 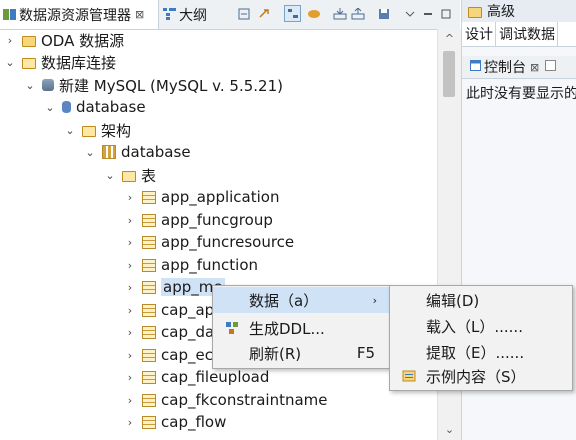 What do you see at coordinates (374, 300) in the screenshot?
I see `submenu-arrow-icon: ›` at bounding box center [374, 300].